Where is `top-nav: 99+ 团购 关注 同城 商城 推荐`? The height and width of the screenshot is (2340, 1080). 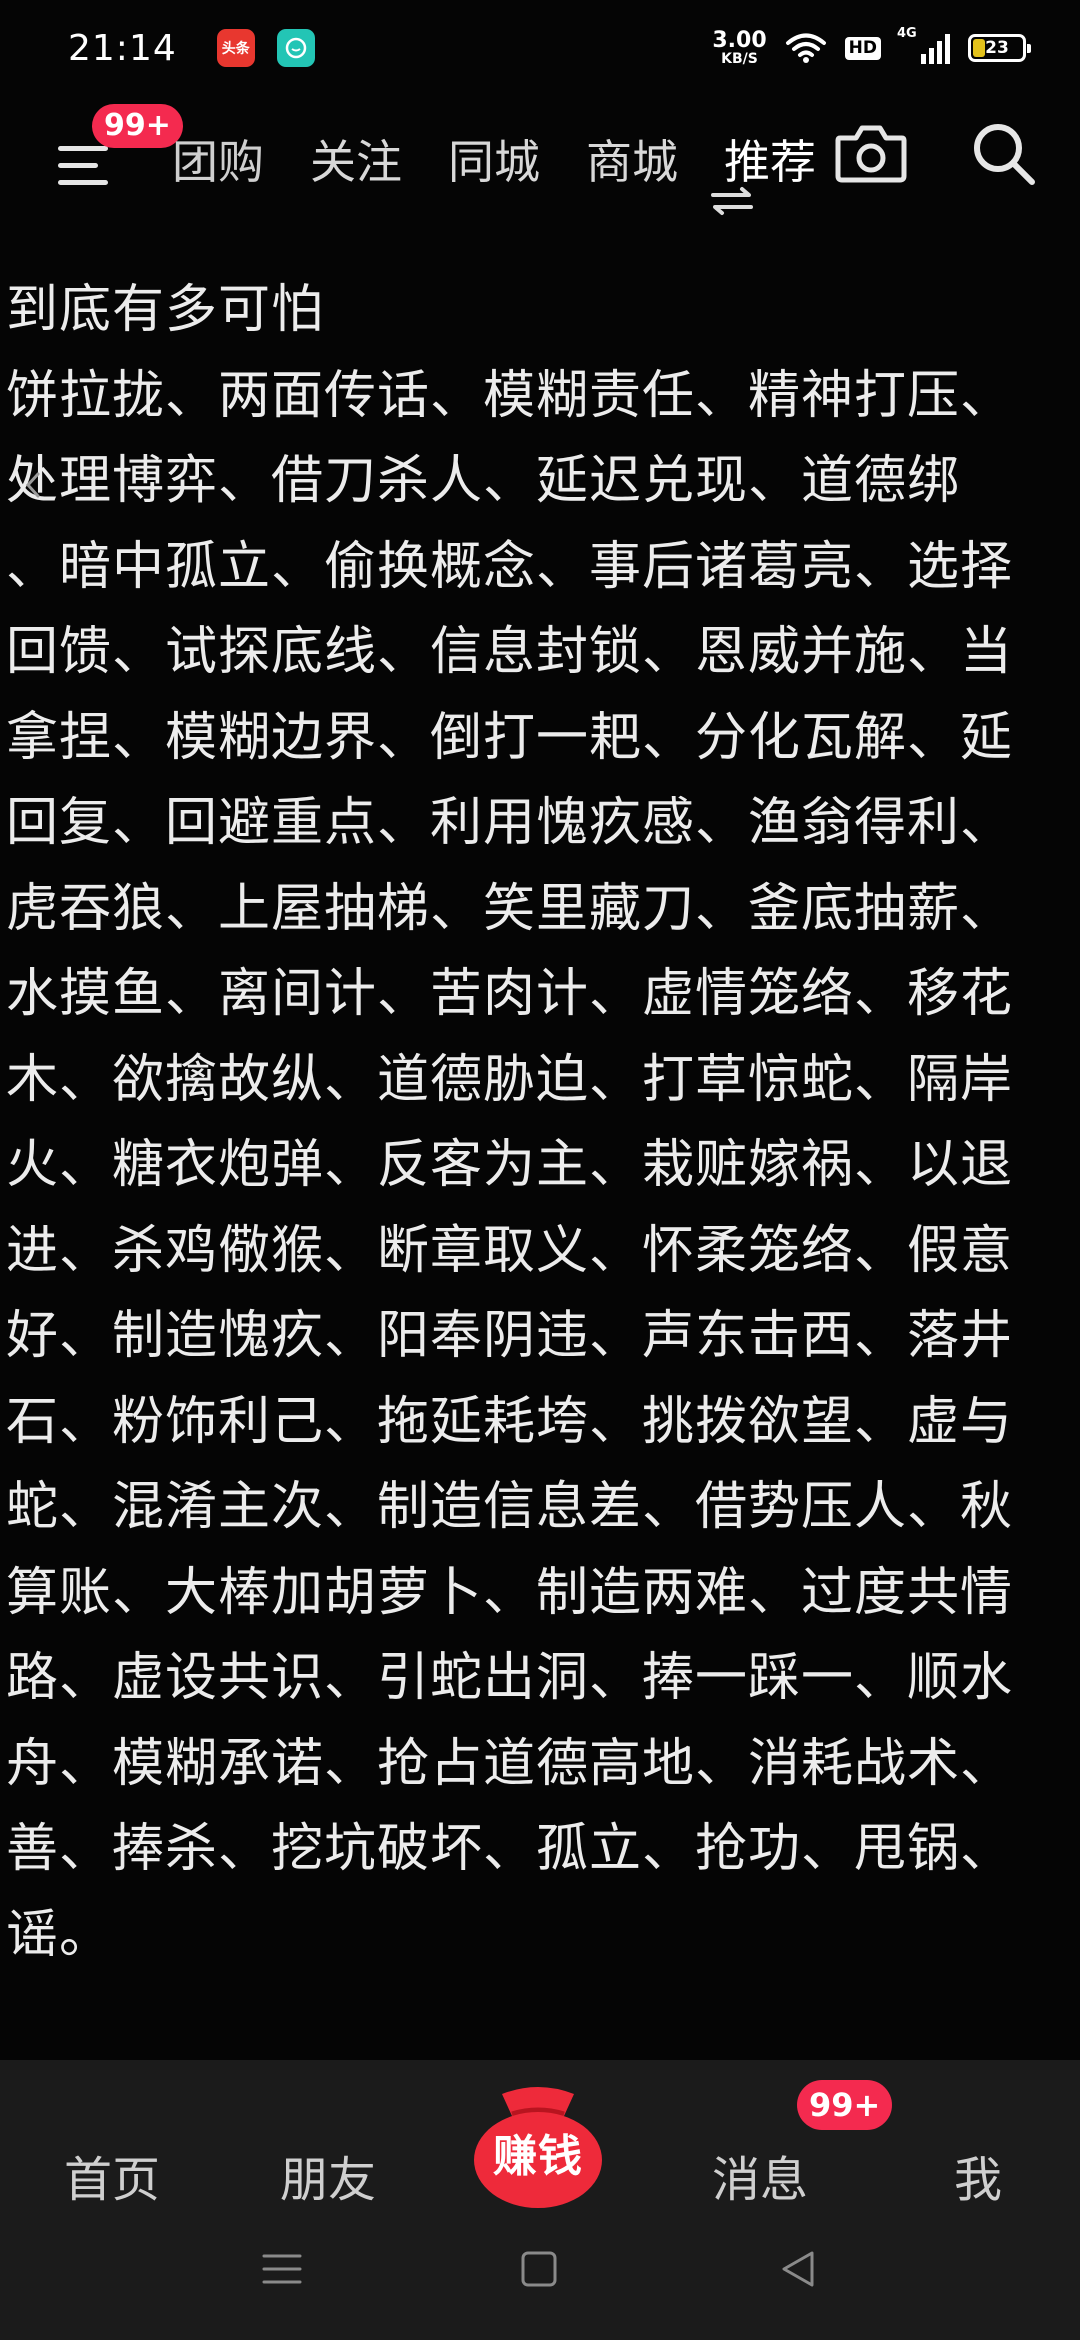
top-nav: 99+ 团购 关注 同城 商城 推荐 is located at coordinates (540, 161).